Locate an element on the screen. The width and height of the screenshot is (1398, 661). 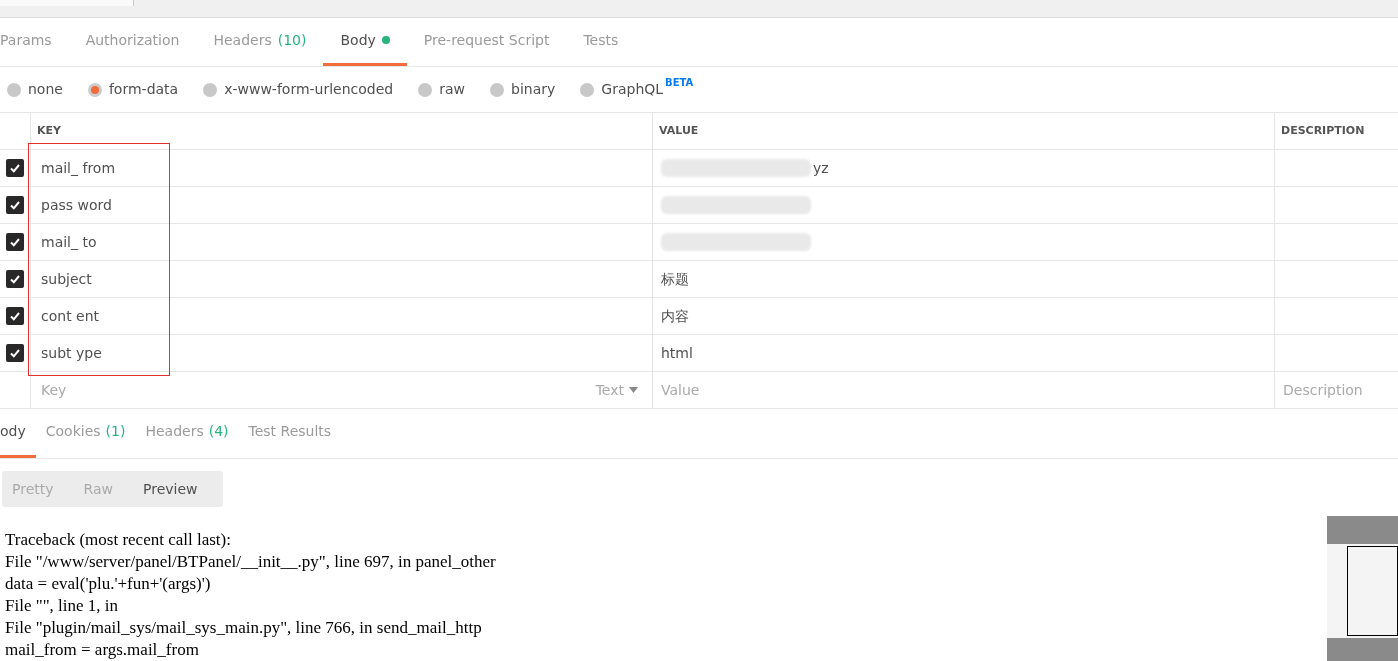
value-text: 内容 is located at coordinates (675, 316).